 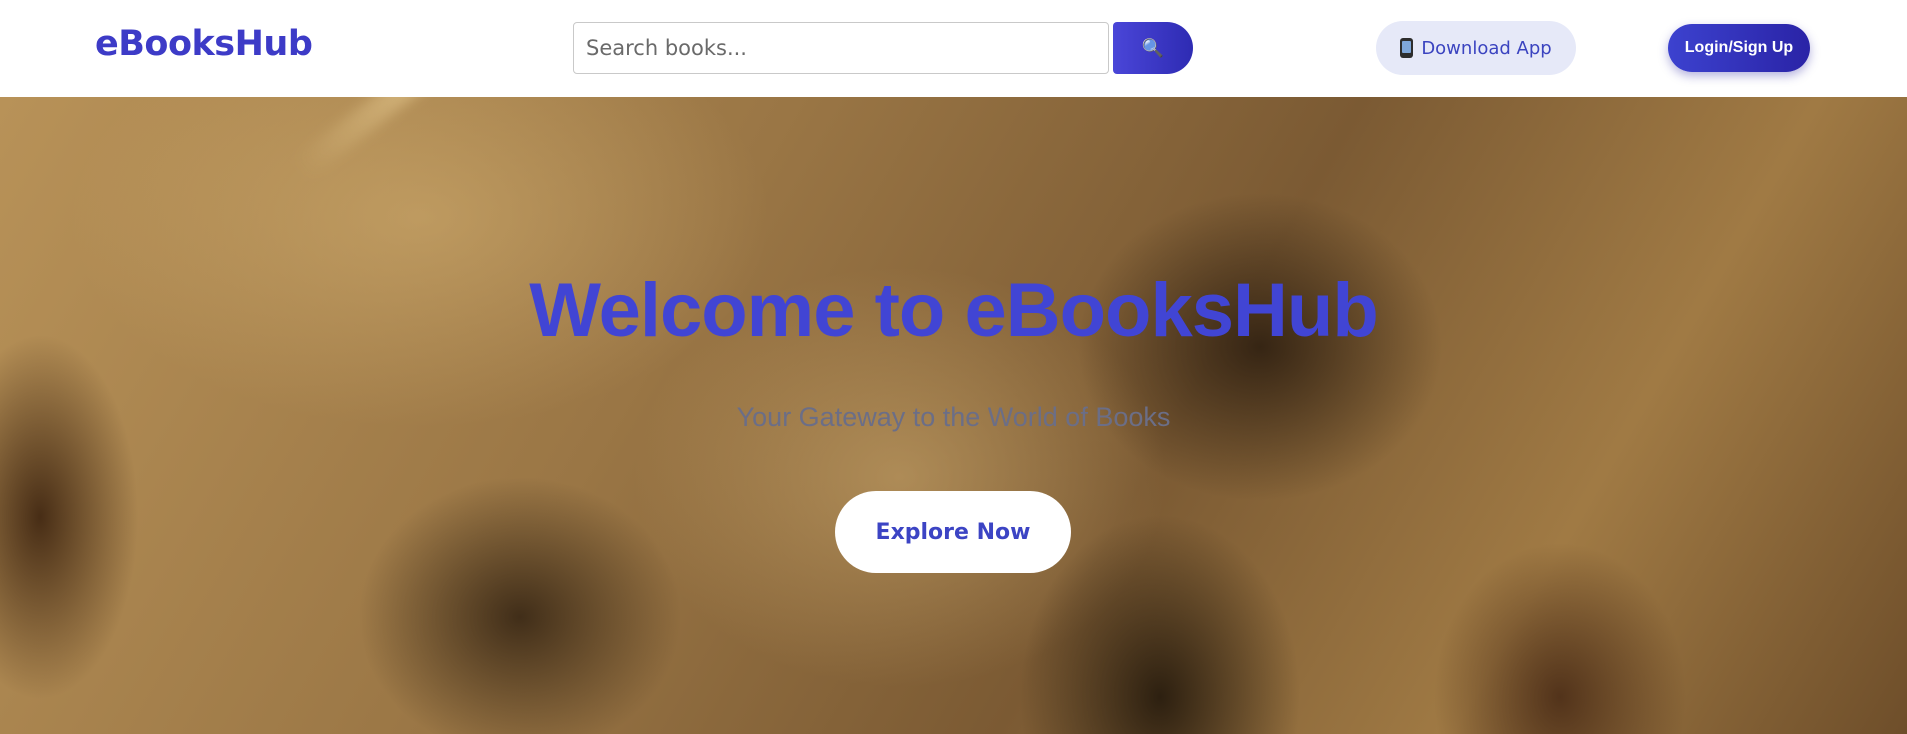 I want to click on hero-title: Welcome to eBooksHub, so click(x=954, y=310).